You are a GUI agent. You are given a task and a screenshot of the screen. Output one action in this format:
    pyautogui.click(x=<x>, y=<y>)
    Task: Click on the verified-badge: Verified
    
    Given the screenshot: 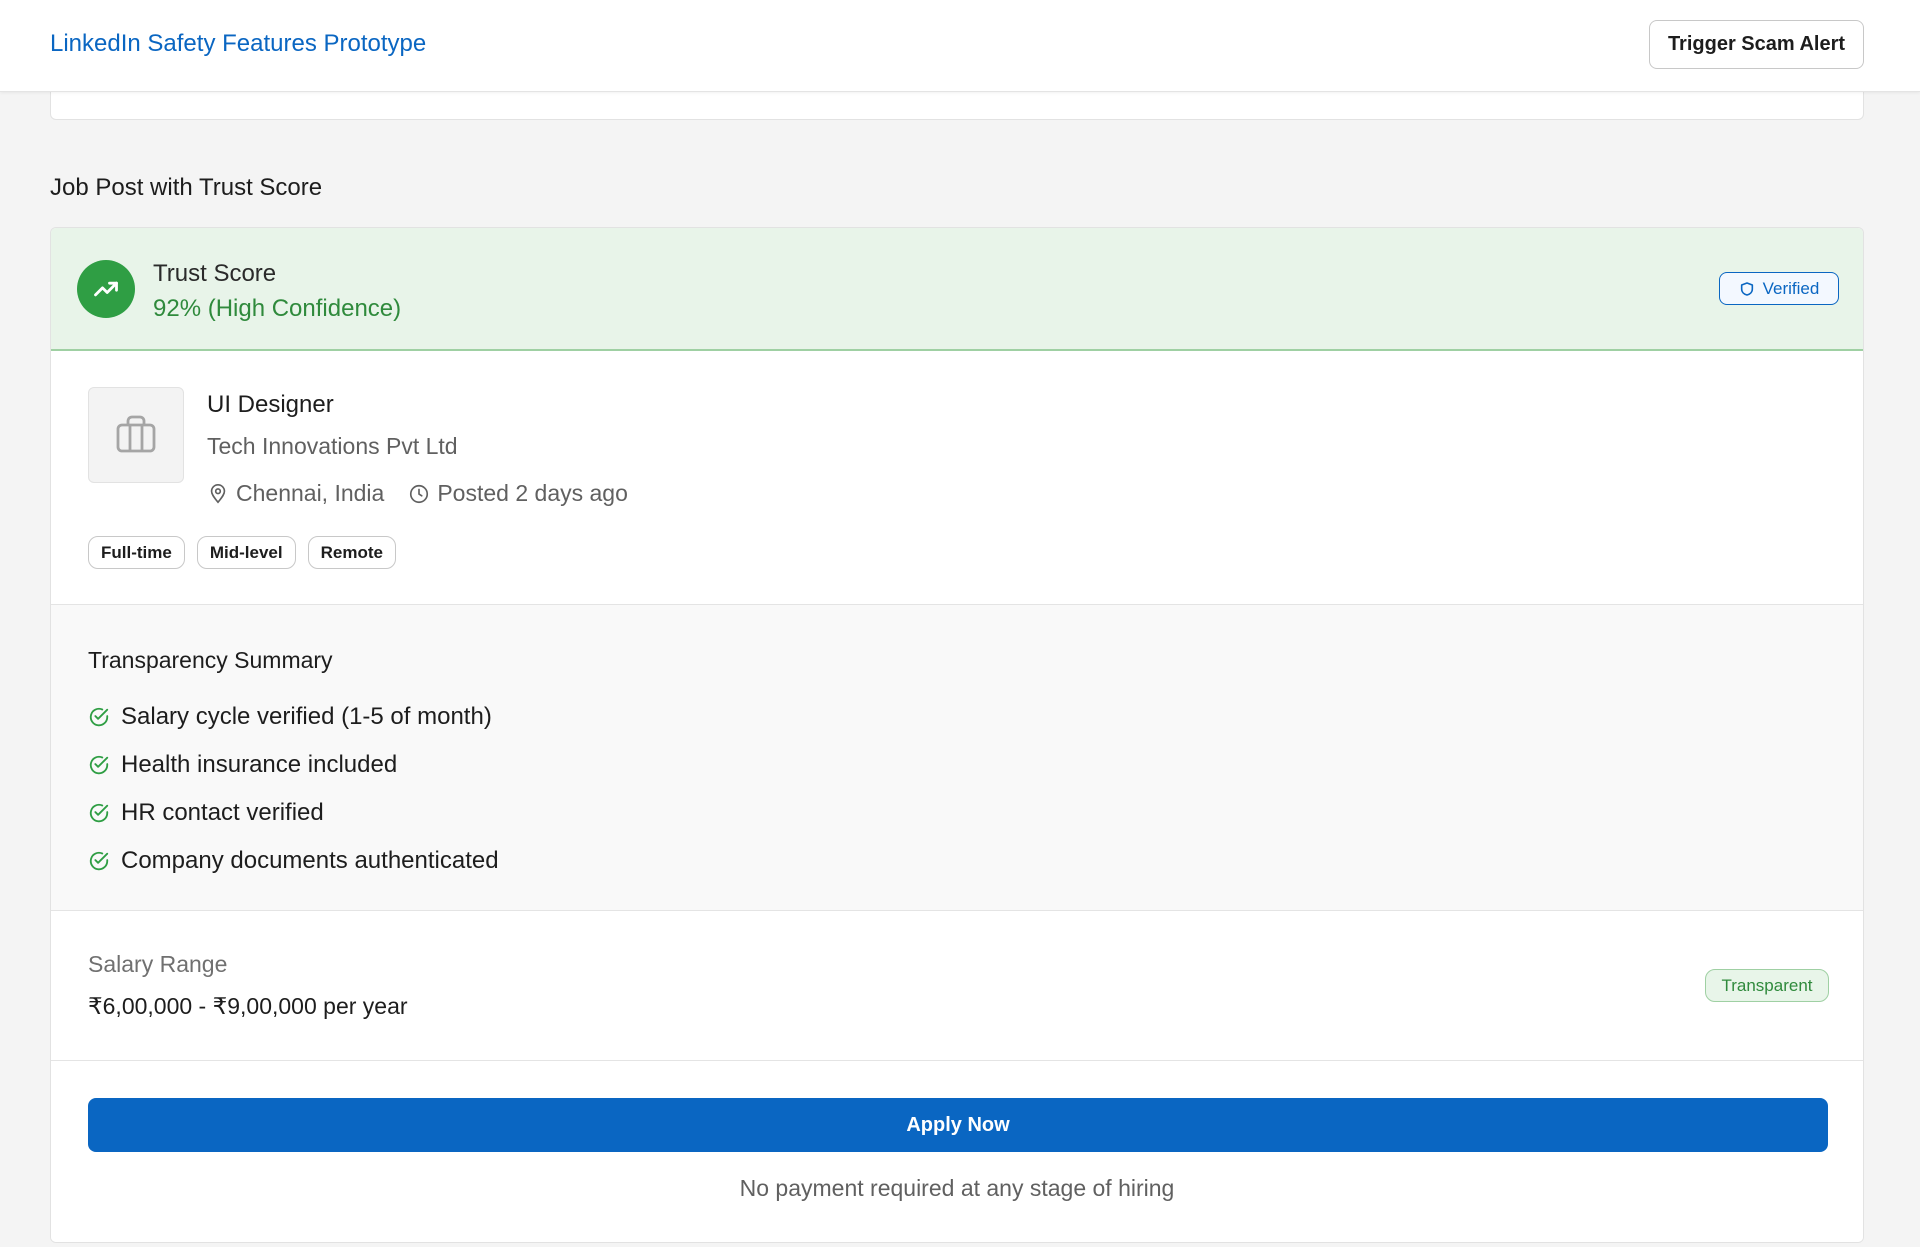 What is the action you would take?
    pyautogui.click(x=1779, y=288)
    